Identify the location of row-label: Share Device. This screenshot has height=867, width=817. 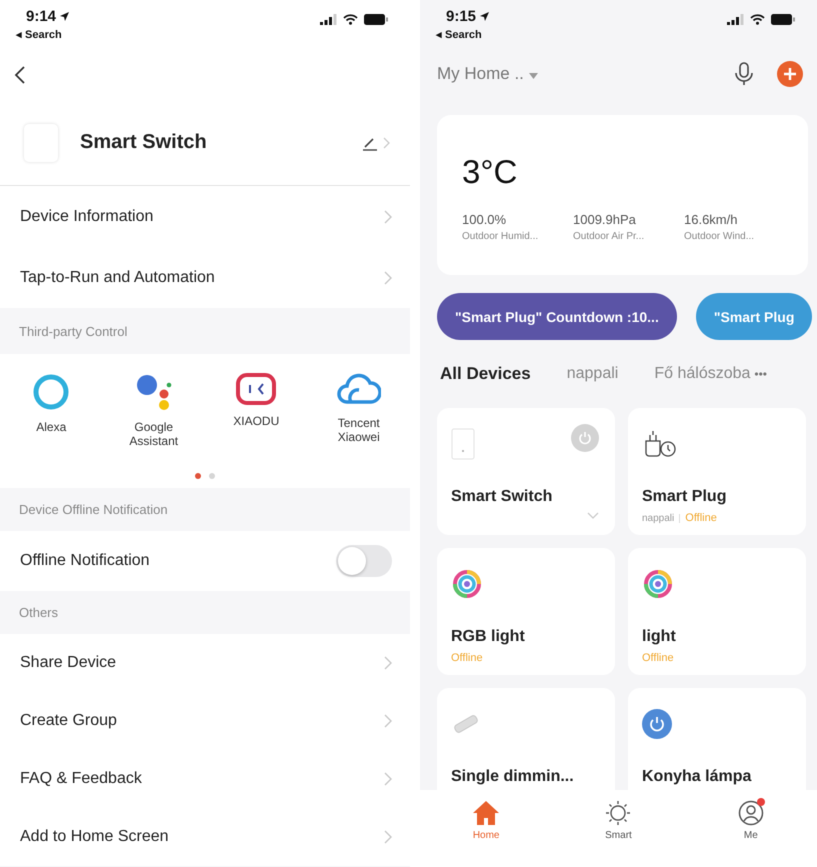
(68, 663).